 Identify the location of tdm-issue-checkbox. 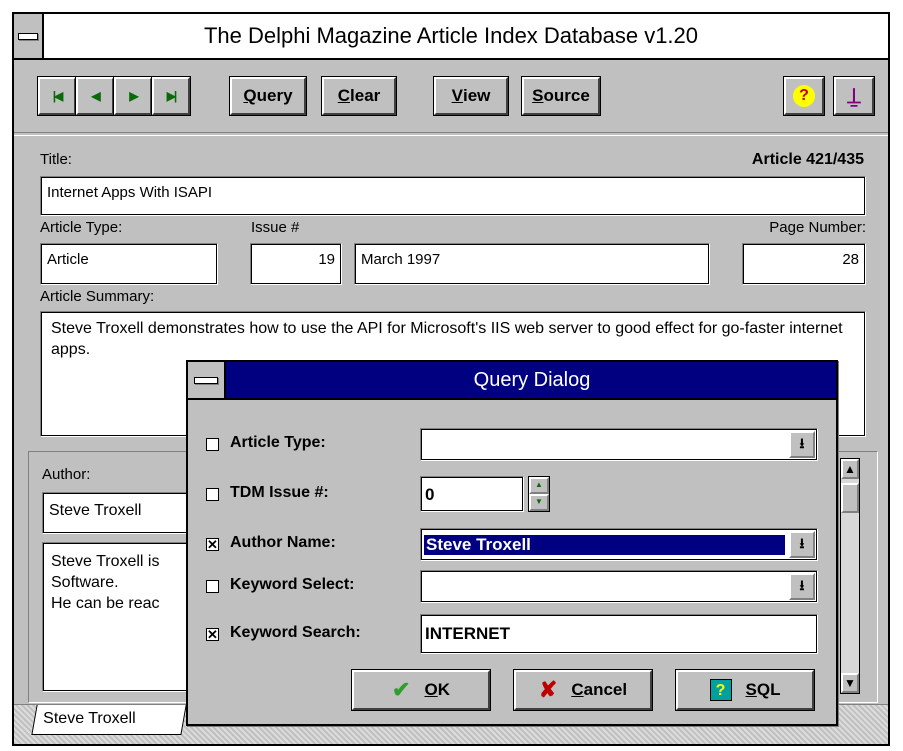
(212, 494).